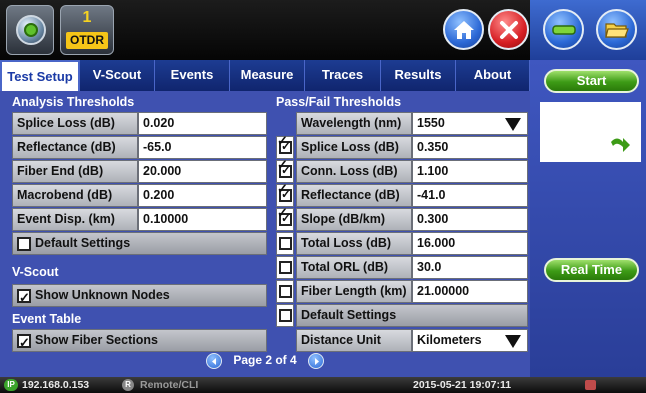  What do you see at coordinates (87, 30) in the screenshot?
I see `otdr-instrument-button: 1 OTDR` at bounding box center [87, 30].